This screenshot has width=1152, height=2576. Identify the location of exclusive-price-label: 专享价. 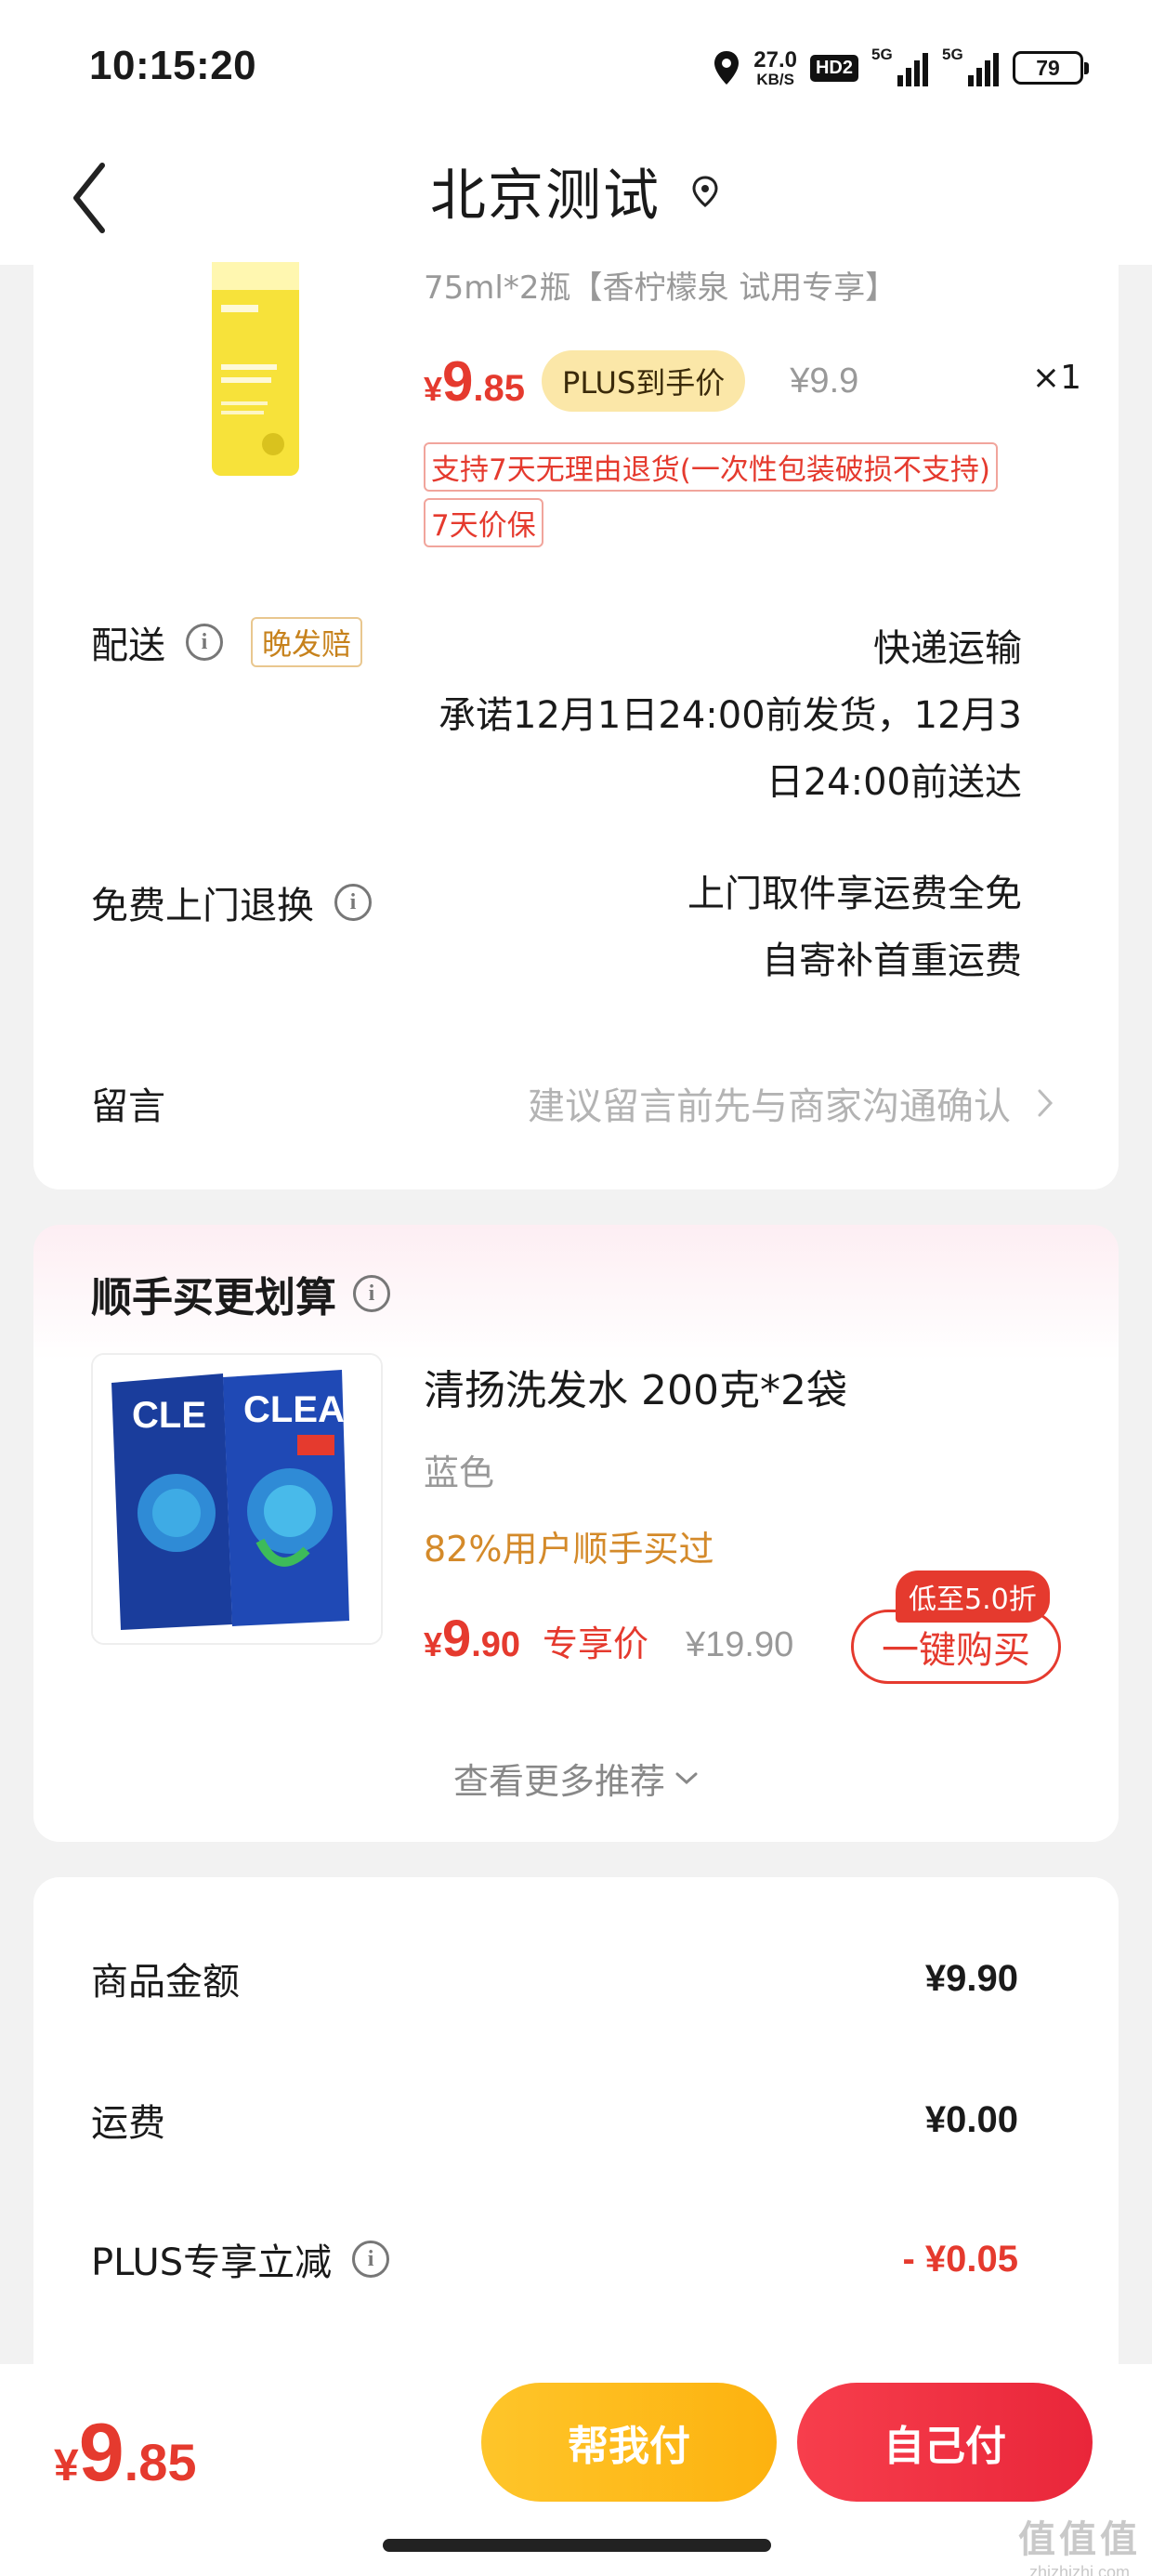
(596, 1643).